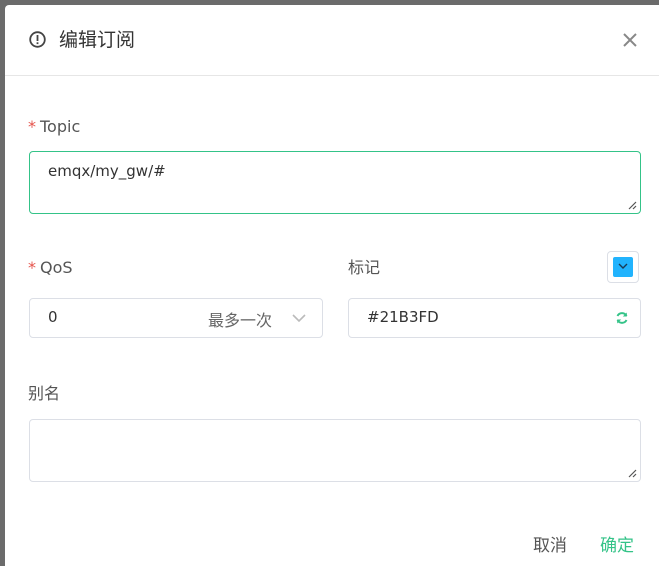 The height and width of the screenshot is (566, 659). I want to click on qos-select-hint: 最多一次, so click(240, 320).